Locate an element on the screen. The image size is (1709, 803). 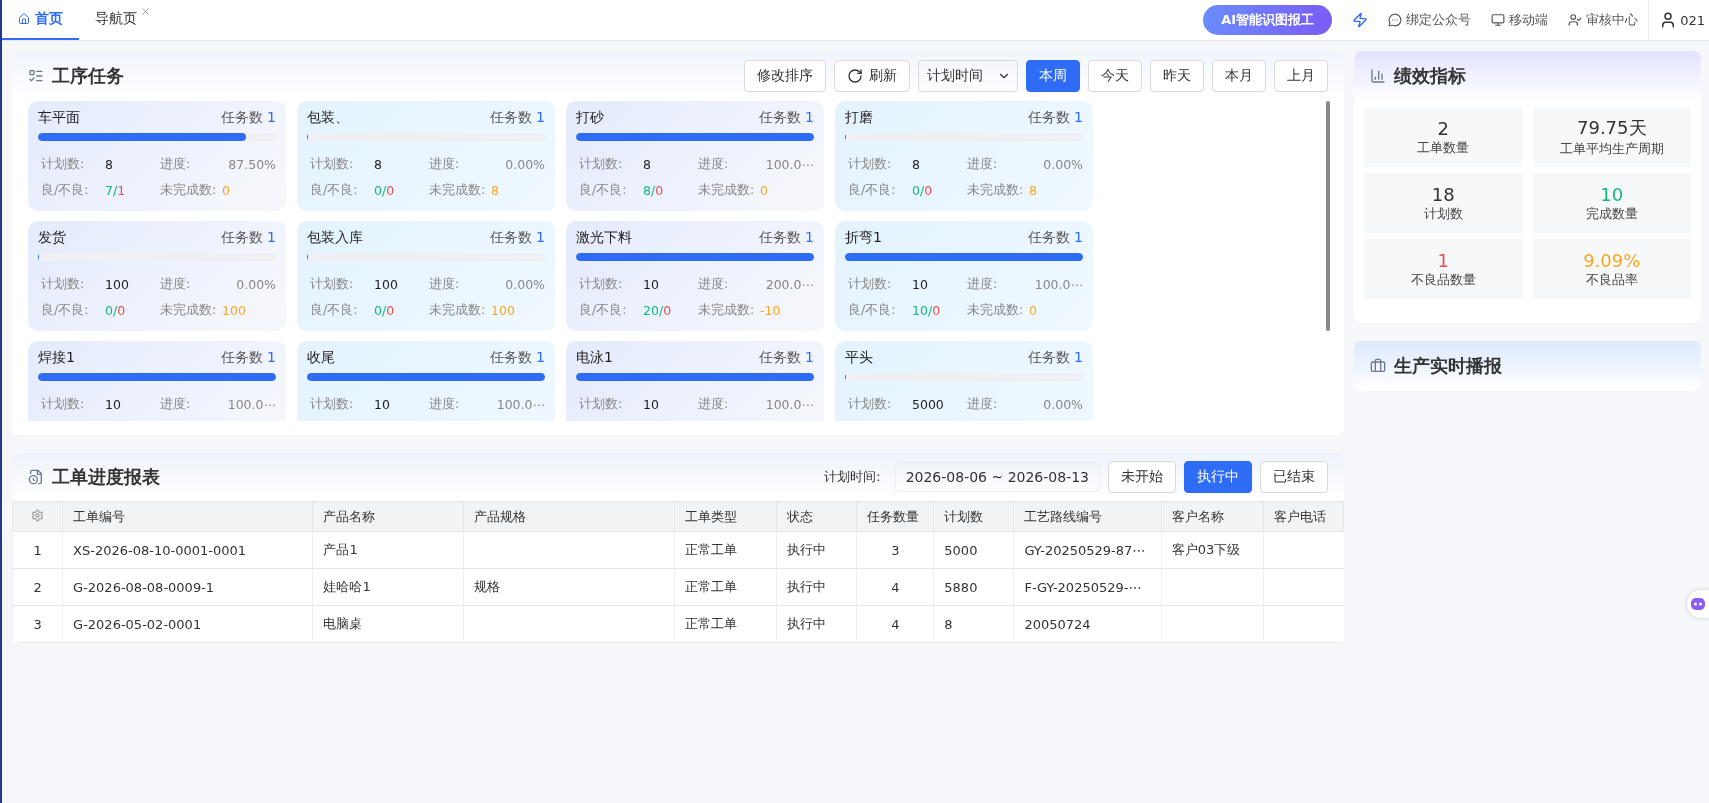
range-button: 本周 is located at coordinates (1053, 76).